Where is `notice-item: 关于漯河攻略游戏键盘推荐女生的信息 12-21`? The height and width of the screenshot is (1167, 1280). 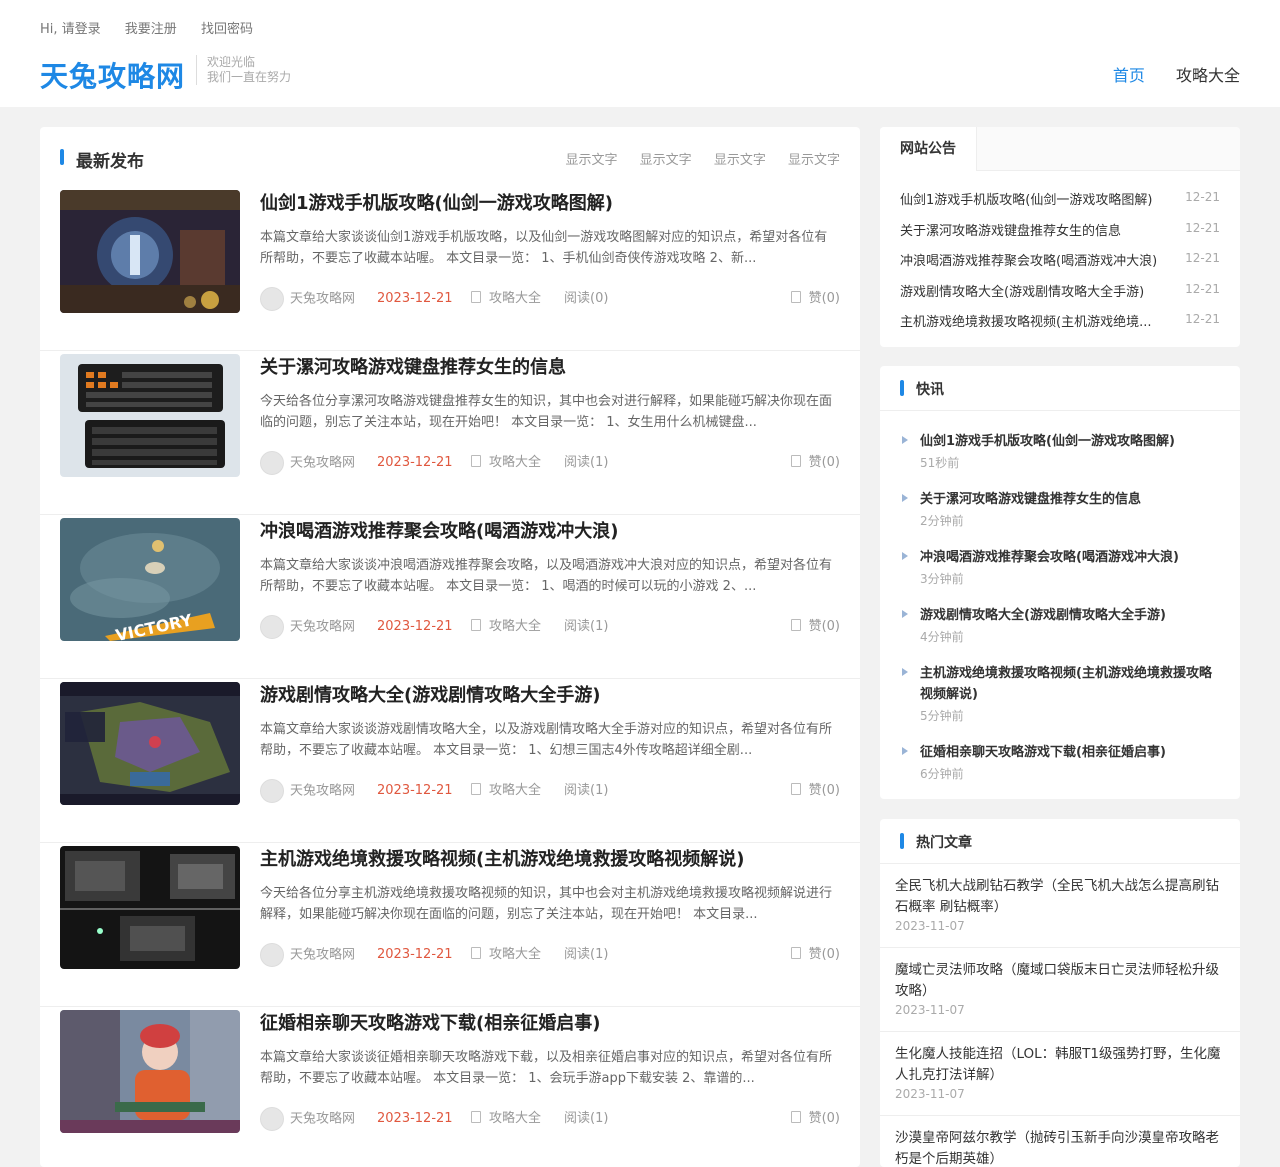 notice-item: 关于漯河攻略游戏键盘推荐女生的信息 12-21 is located at coordinates (1060, 229).